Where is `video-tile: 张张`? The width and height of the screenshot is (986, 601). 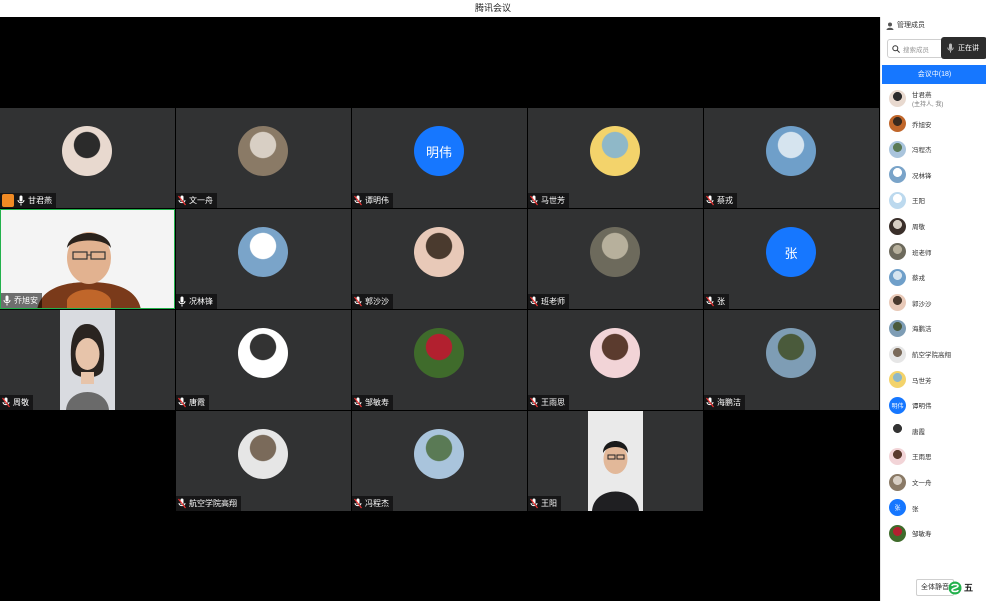
video-tile: 张张 is located at coordinates (791, 259).